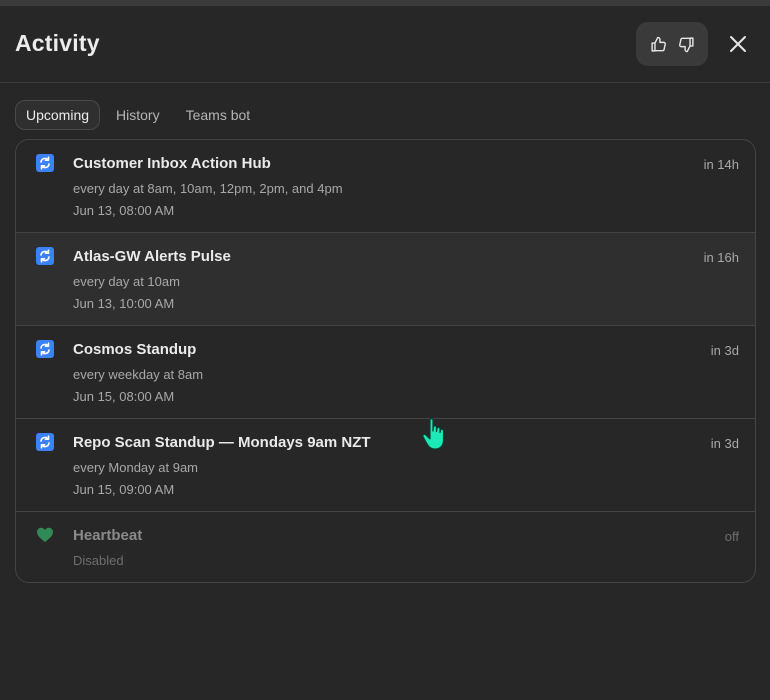 This screenshot has height=700, width=770. I want to click on hand-cursor-icon, so click(433, 434).